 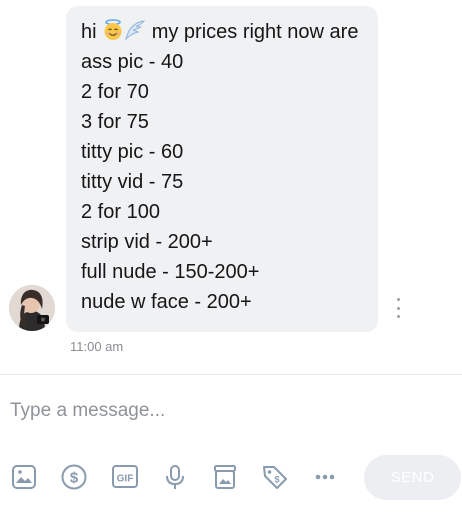 I want to click on message-options-button, so click(x=398, y=308).